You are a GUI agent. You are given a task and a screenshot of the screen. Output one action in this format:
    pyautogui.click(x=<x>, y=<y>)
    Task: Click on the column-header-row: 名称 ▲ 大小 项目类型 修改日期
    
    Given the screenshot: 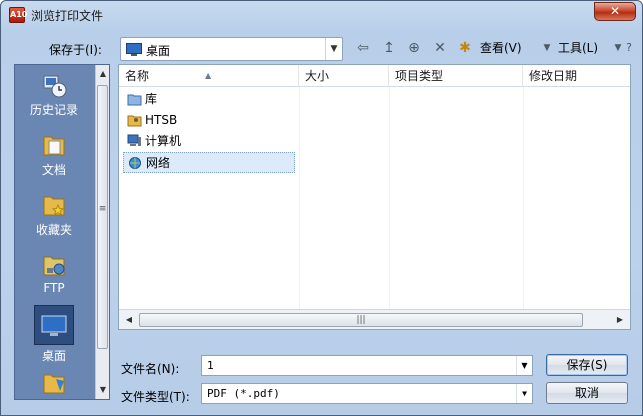 What is the action you would take?
    pyautogui.click(x=374, y=76)
    